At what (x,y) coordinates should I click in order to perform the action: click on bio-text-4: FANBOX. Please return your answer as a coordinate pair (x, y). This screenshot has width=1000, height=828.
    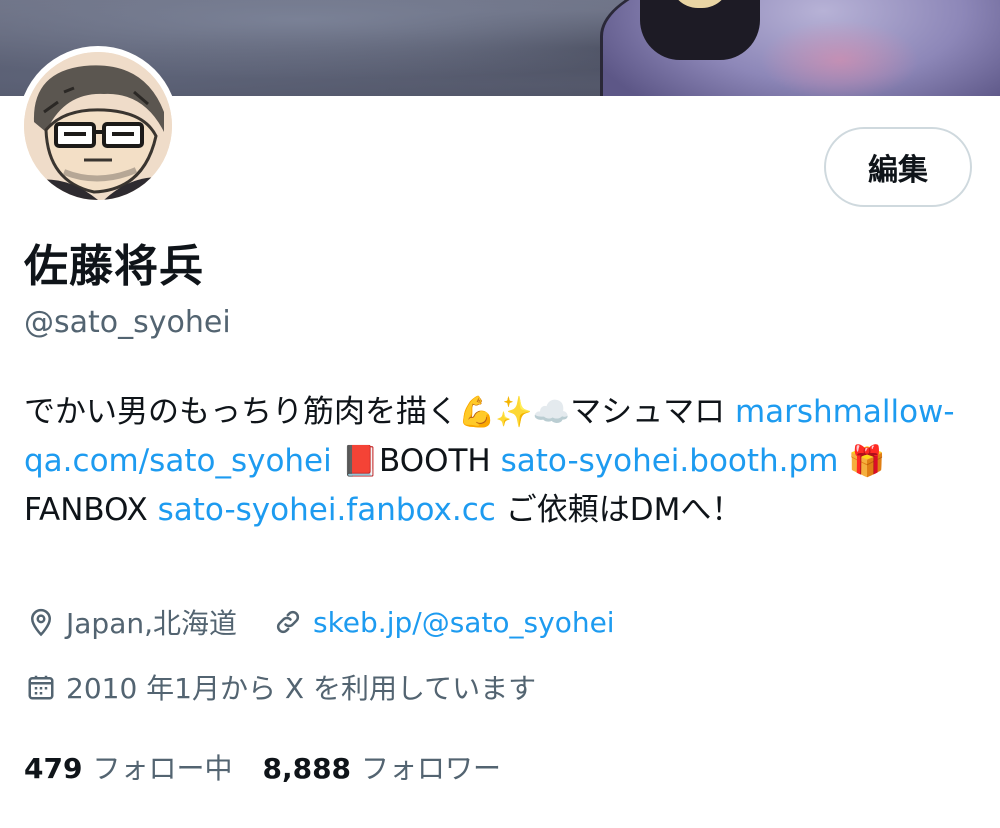
    Looking at the image, I should click on (91, 510).